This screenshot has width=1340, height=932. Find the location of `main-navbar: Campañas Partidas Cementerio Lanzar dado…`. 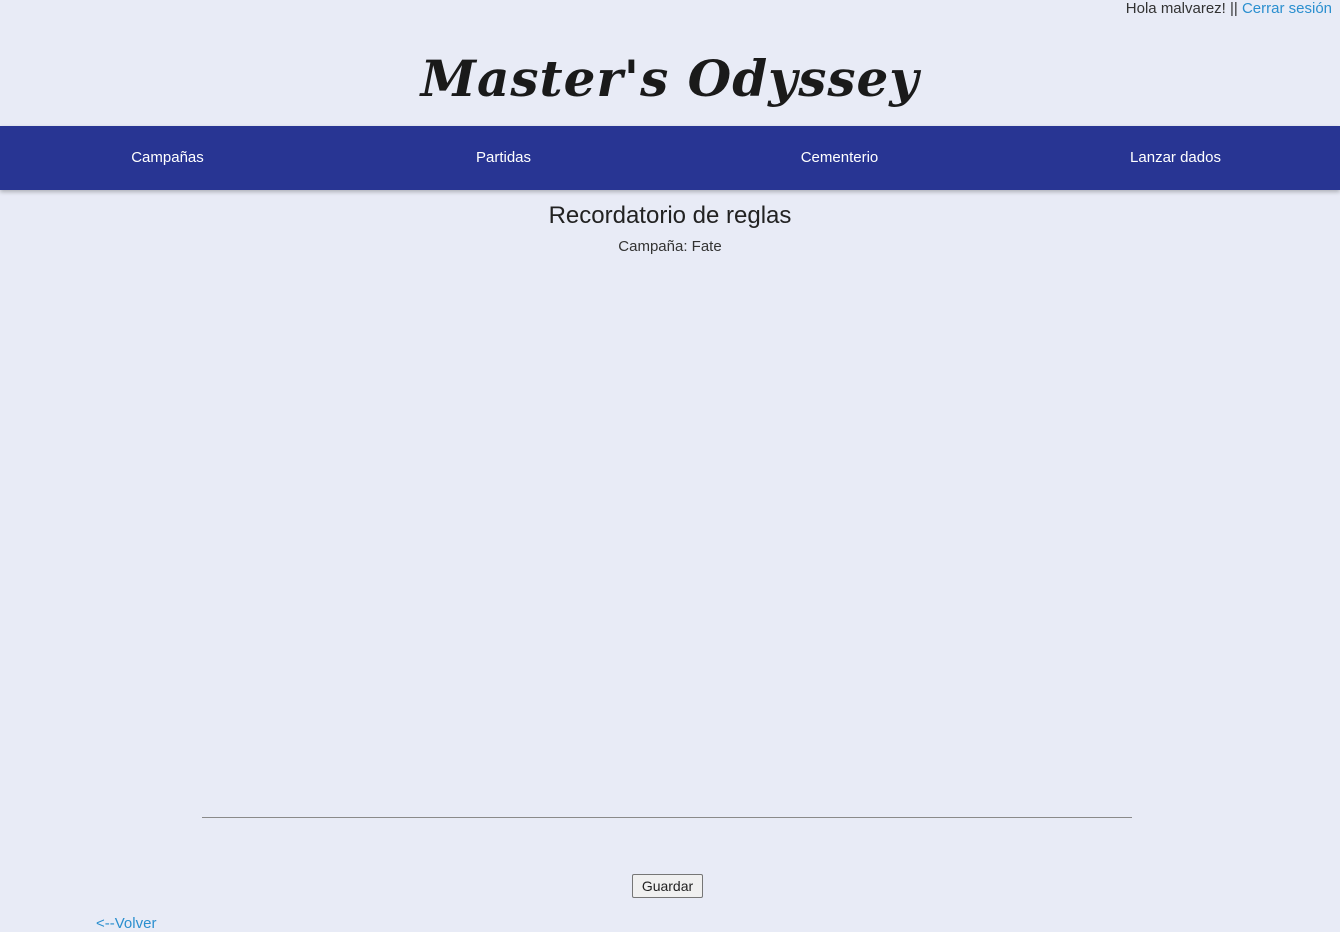

main-navbar: Campañas Partidas Cementerio Lanzar dado… is located at coordinates (670, 158).